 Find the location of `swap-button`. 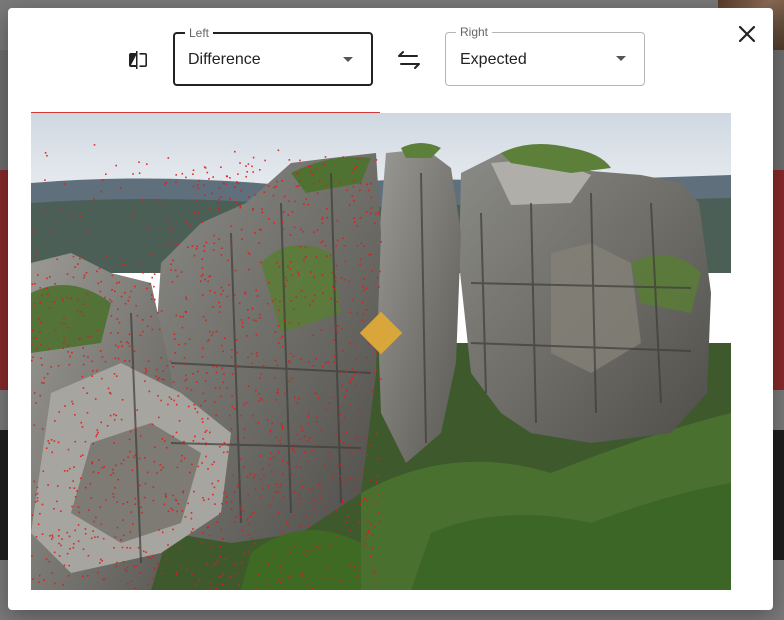

swap-button is located at coordinates (409, 60).